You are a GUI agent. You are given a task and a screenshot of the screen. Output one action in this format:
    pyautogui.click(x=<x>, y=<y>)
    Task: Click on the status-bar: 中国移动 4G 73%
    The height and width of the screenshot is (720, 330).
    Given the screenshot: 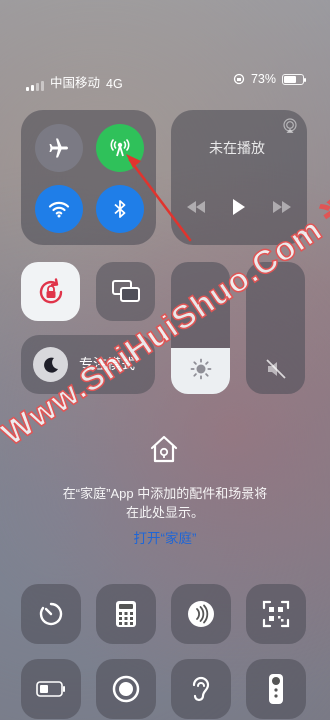 What is the action you would take?
    pyautogui.click(x=165, y=80)
    